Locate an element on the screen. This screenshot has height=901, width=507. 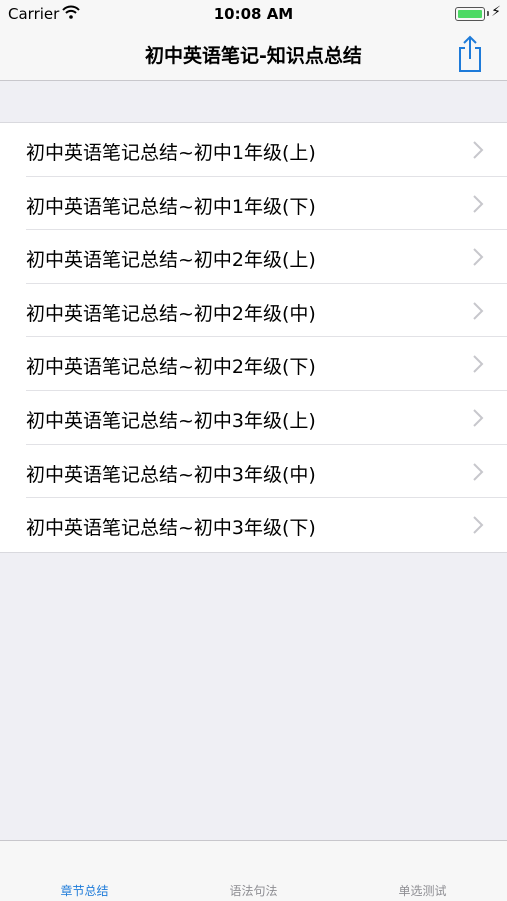
list-item: 初中英语笔记总结~初中1年级(上) is located at coordinates (253, 150).